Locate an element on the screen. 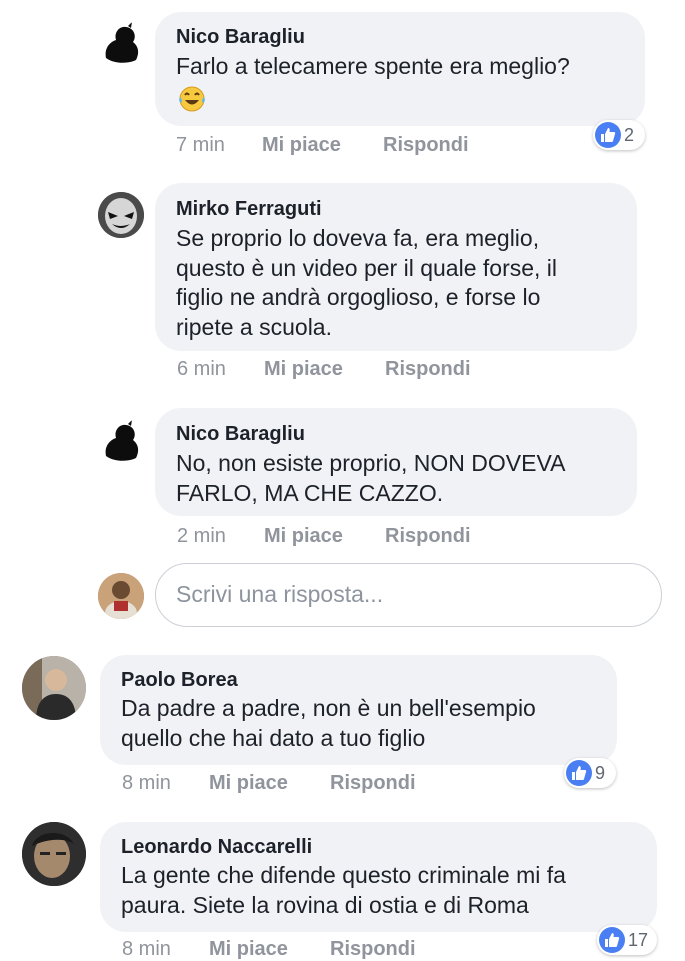 This screenshot has height=961, width=685. comment-time: 7 min is located at coordinates (200, 145).